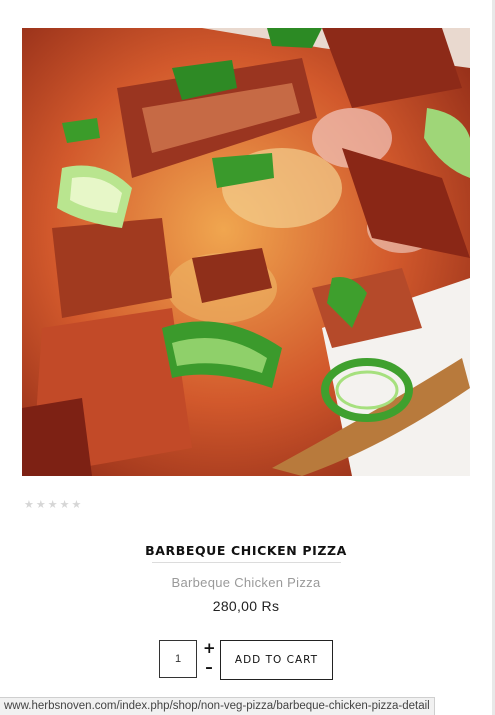  What do you see at coordinates (246, 562) in the screenshot?
I see `title-underline` at bounding box center [246, 562].